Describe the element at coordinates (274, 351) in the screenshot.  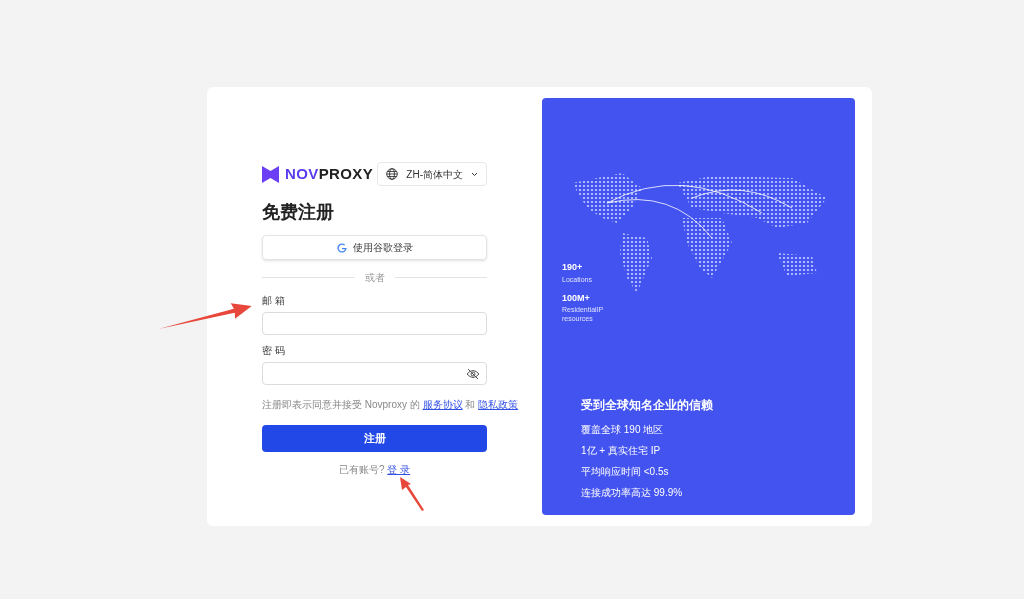
I see `field-label: 密 码` at that location.